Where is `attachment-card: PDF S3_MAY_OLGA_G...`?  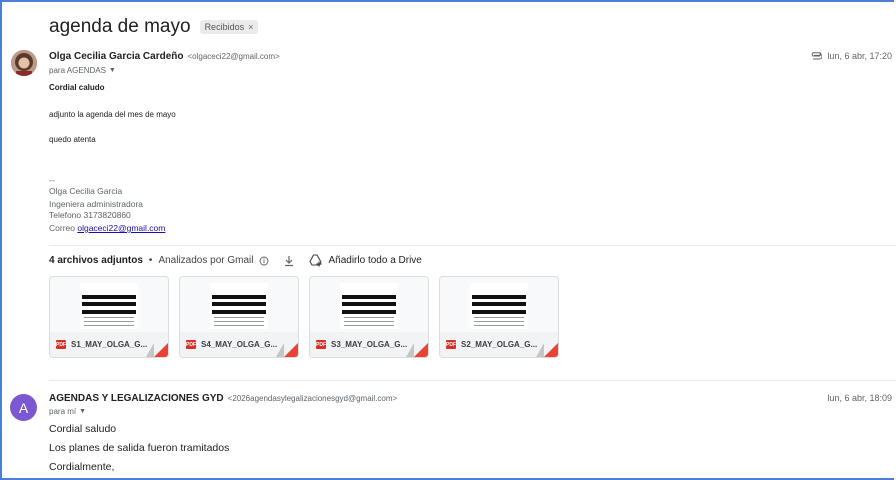
attachment-card: PDF S3_MAY_OLGA_G... is located at coordinates (369, 317).